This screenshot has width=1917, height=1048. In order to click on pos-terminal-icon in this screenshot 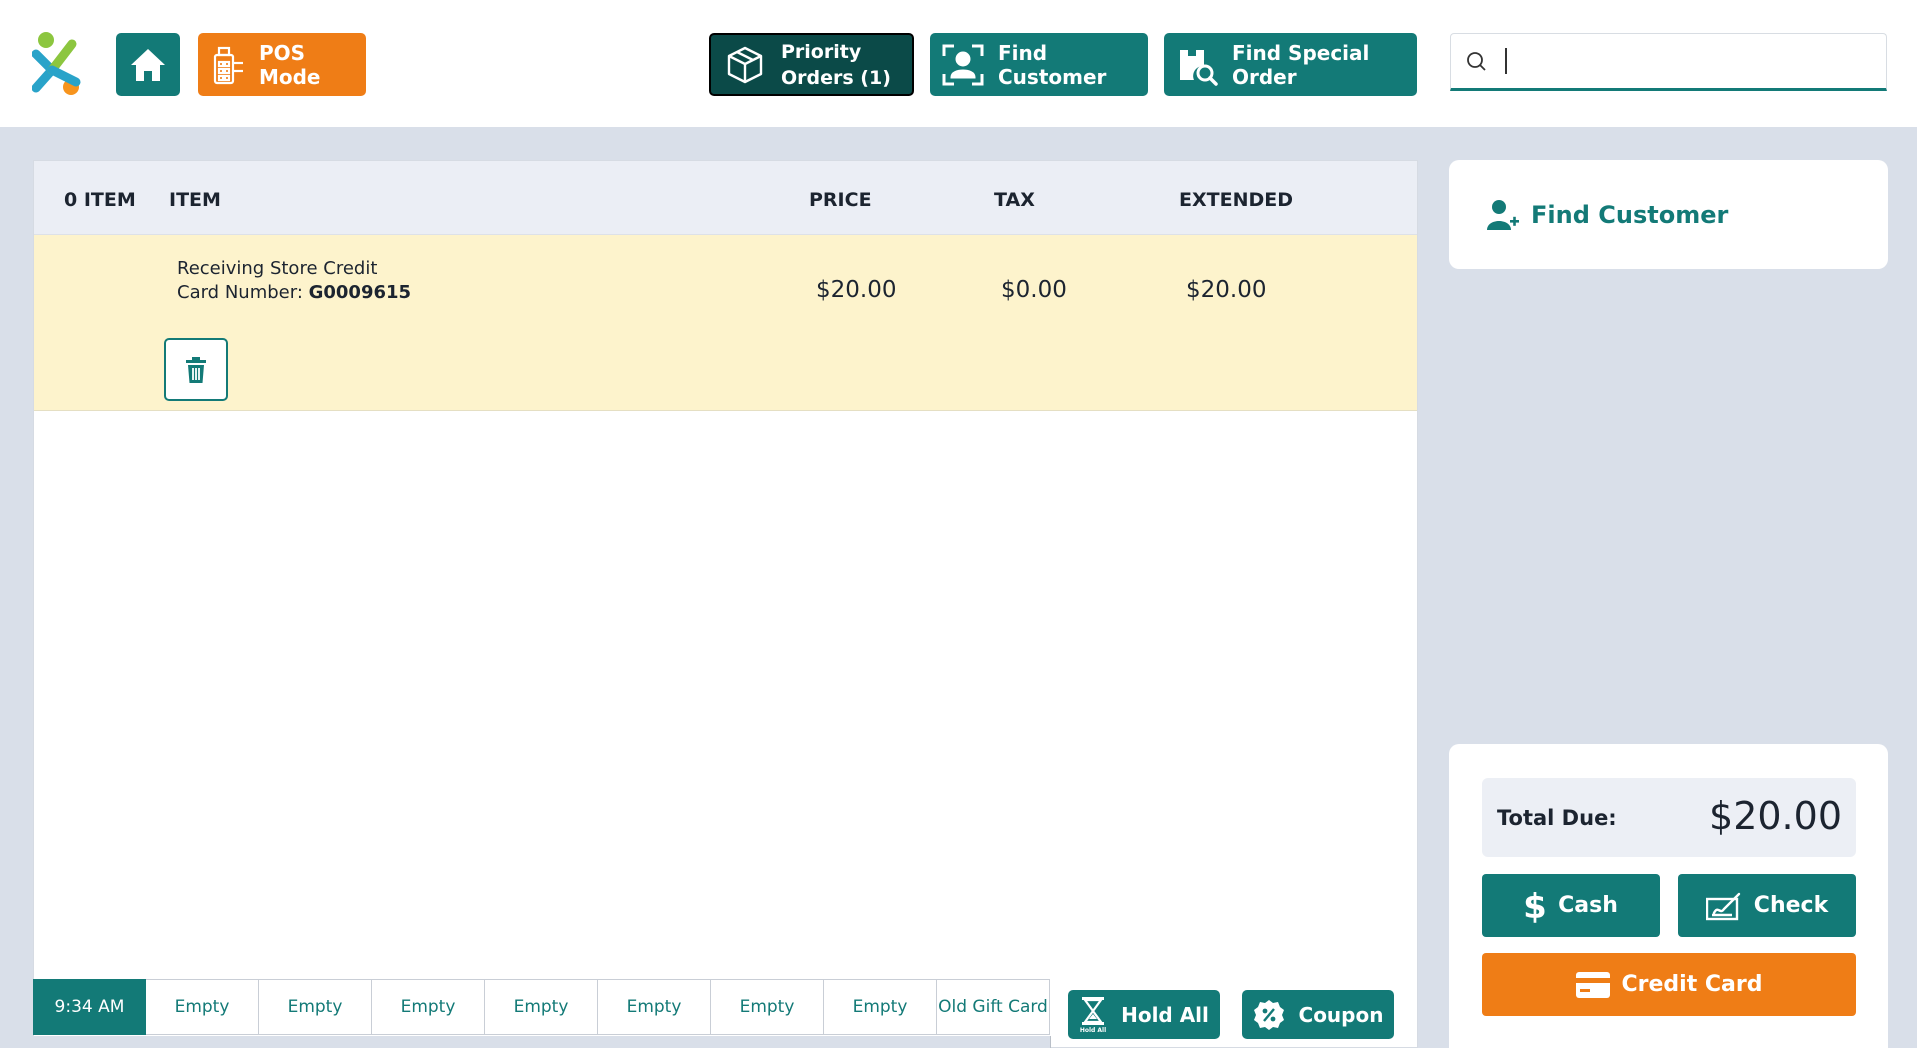, I will do `click(229, 65)`.